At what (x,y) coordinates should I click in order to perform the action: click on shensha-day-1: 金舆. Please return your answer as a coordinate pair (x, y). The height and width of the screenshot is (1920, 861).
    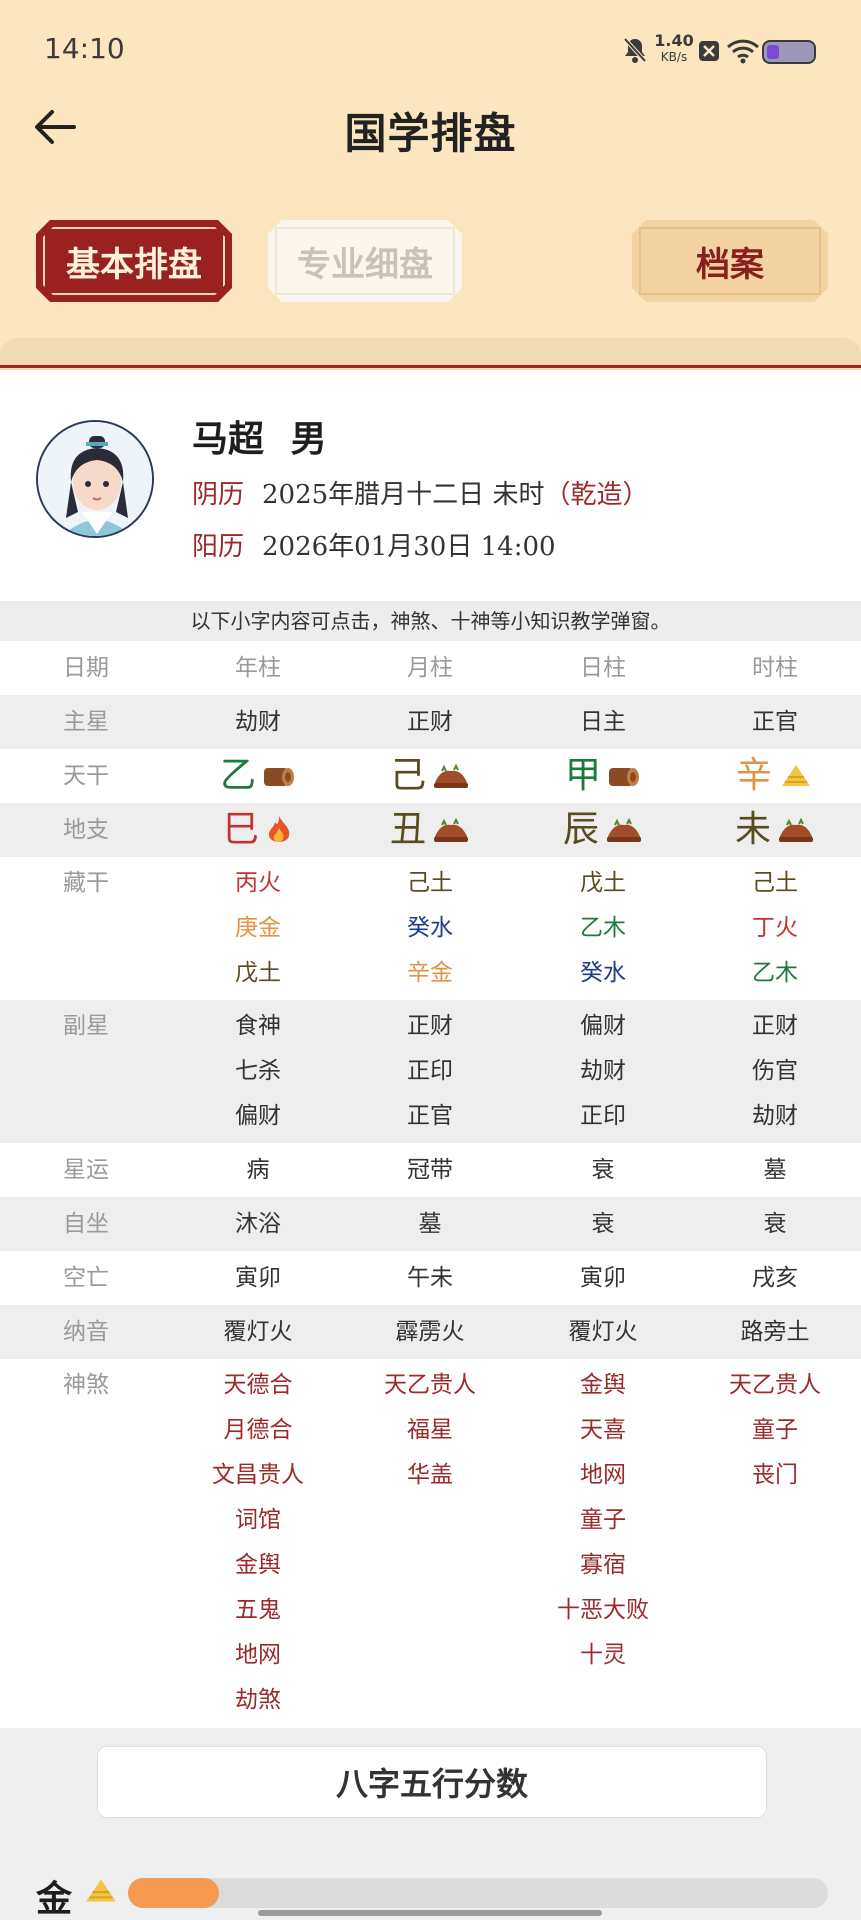
    Looking at the image, I should click on (603, 1385).